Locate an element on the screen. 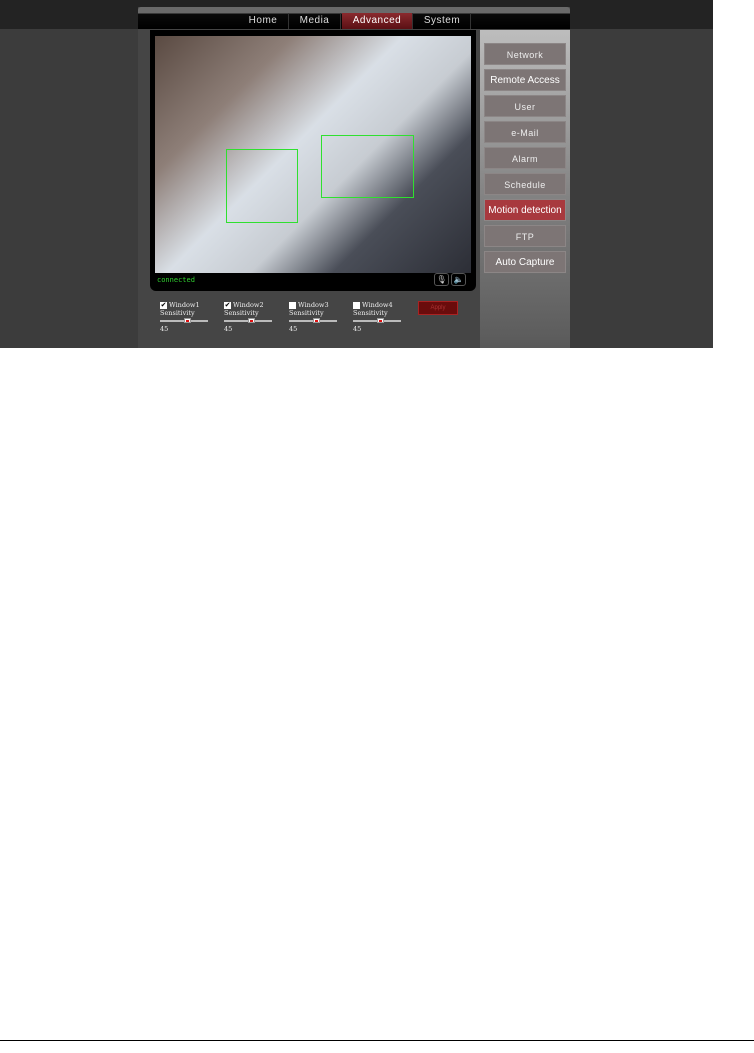 Image resolution: width=754 pixels, height=1053 pixels. motion-window-2: ✔ Window2 Sensitivity 45 is located at coordinates (254, 317).